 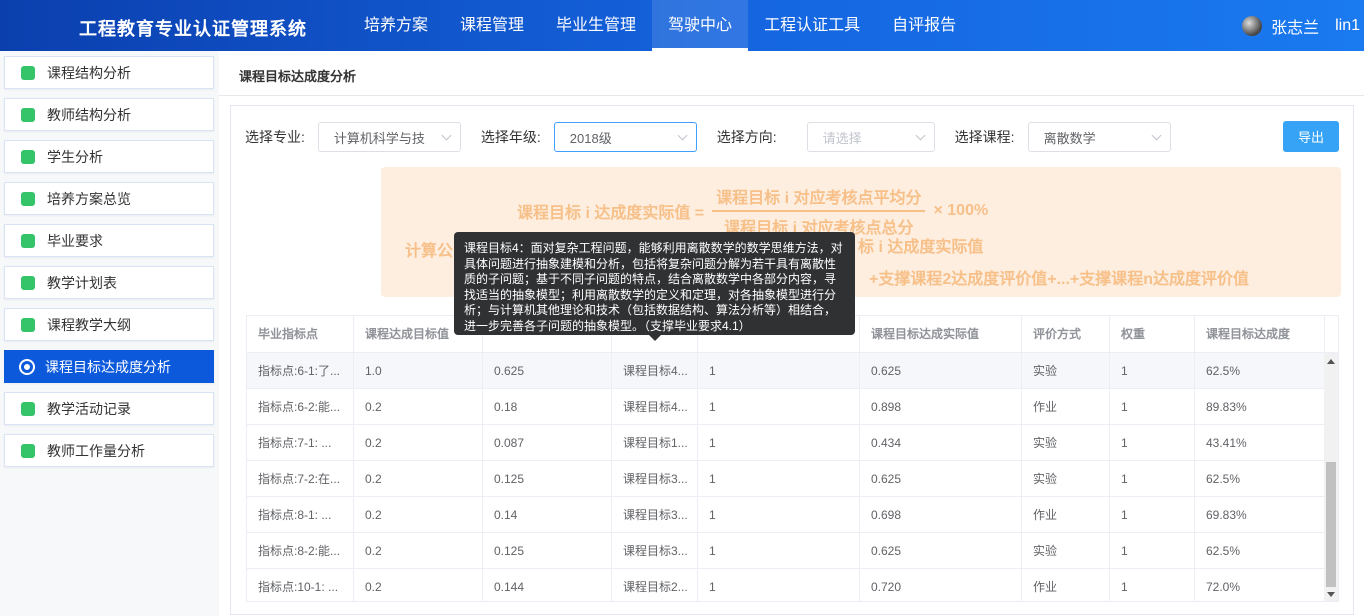 What do you see at coordinates (1069, 138) in the screenshot?
I see `course-value: 离散数学` at bounding box center [1069, 138].